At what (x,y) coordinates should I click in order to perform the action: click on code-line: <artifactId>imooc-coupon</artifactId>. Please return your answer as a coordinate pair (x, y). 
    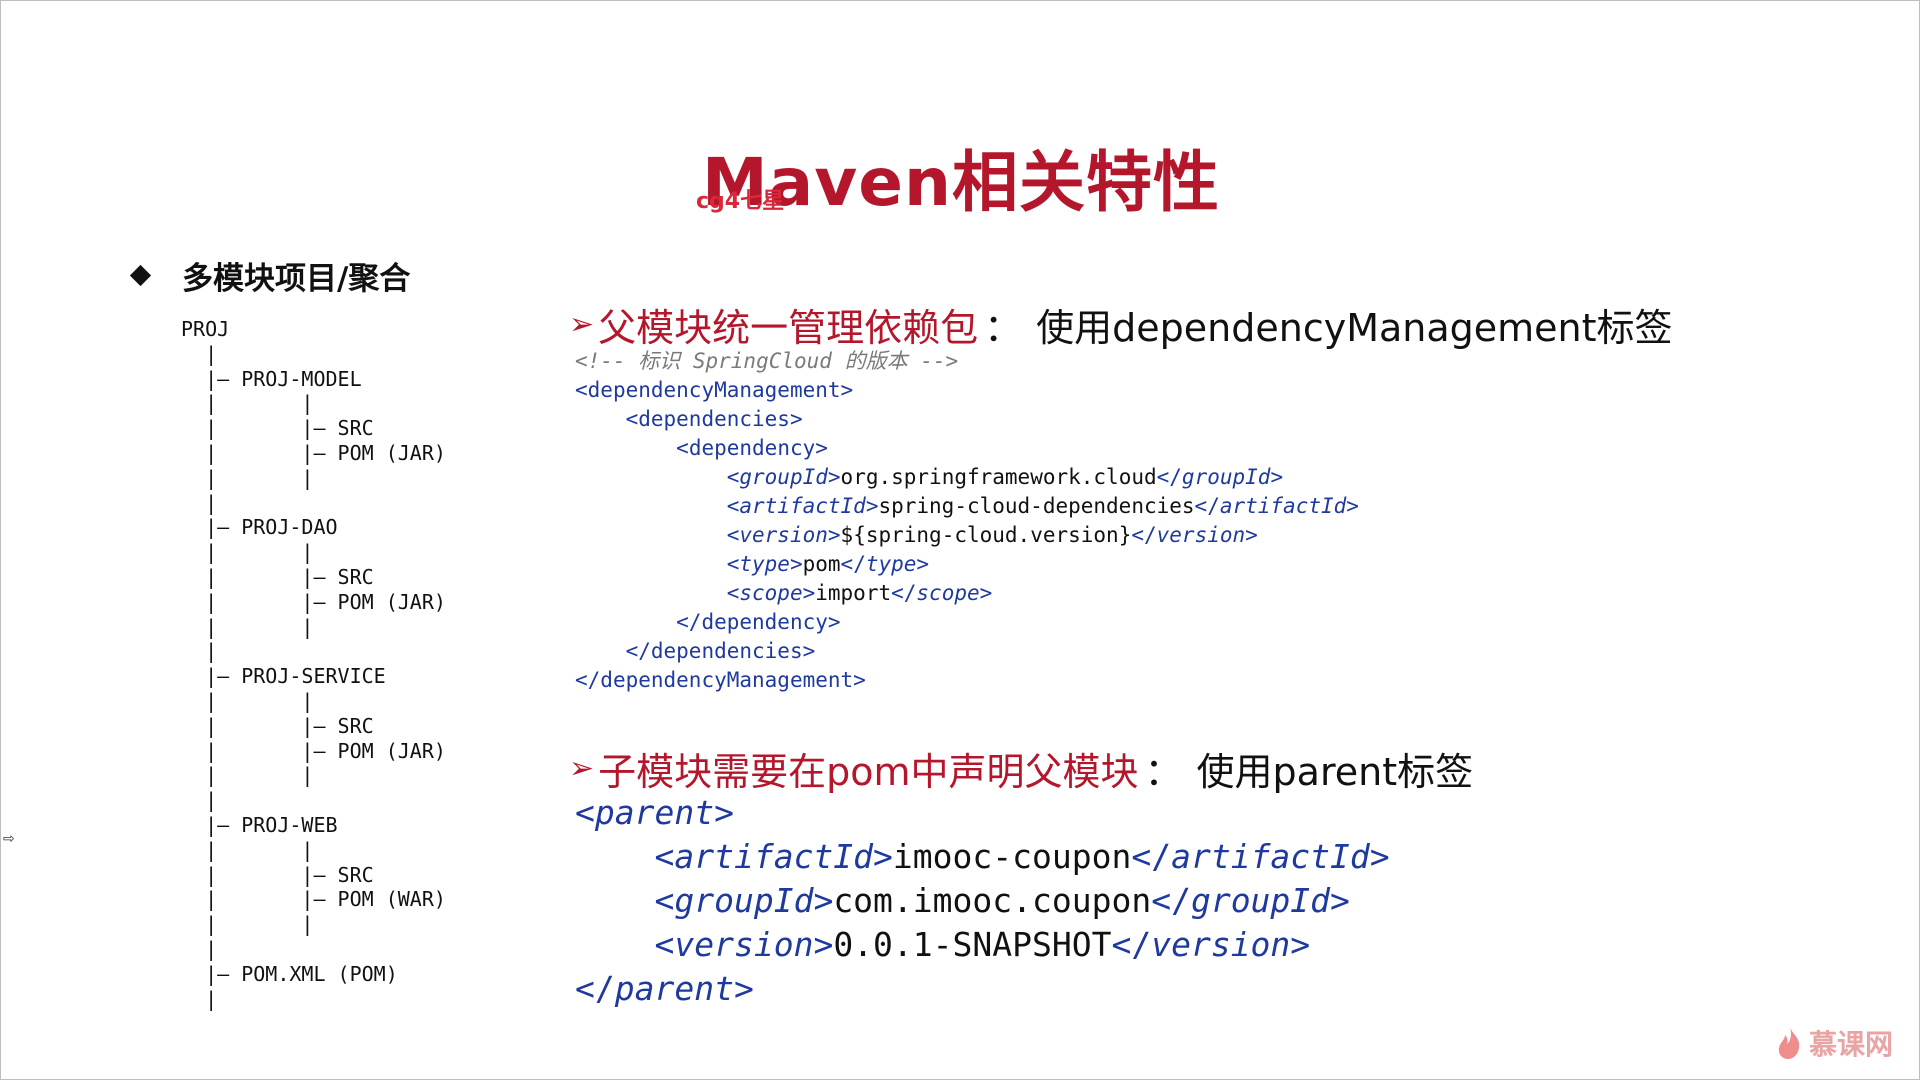
    Looking at the image, I should click on (1022, 856).